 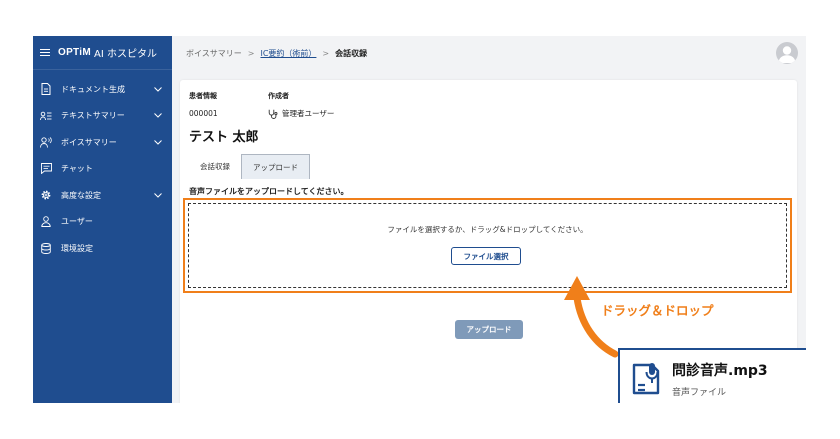 I want to click on file-type: 音声ファイル, so click(x=699, y=393).